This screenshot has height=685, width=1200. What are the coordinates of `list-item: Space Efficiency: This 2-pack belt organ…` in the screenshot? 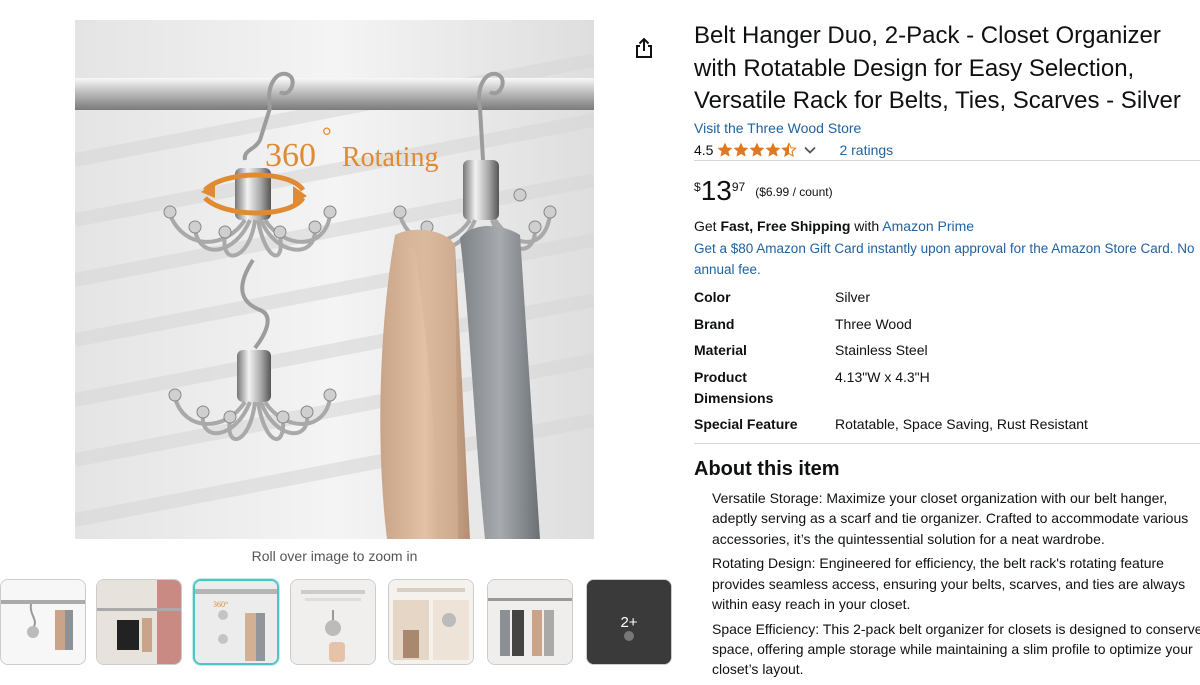 It's located at (956, 649).